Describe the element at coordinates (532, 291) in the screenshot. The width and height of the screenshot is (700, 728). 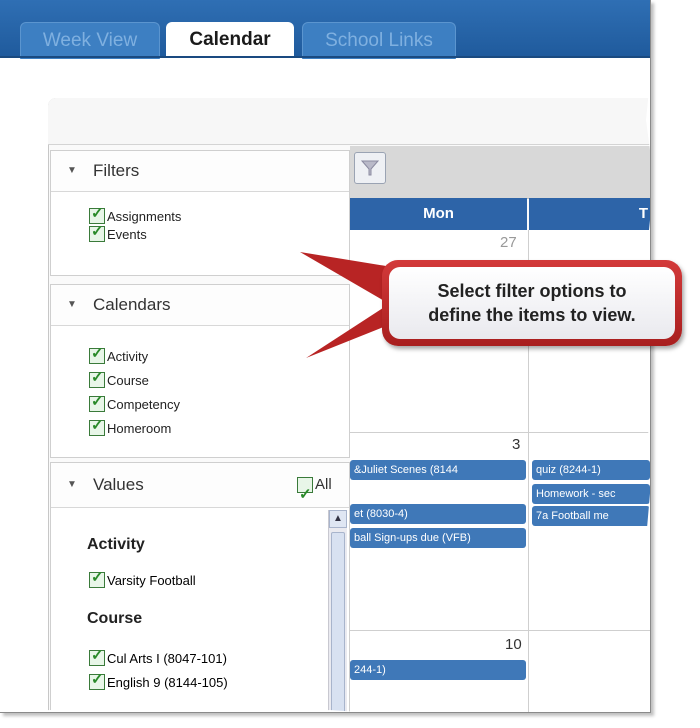
I see `callout-line-1: Select filter options to` at that location.